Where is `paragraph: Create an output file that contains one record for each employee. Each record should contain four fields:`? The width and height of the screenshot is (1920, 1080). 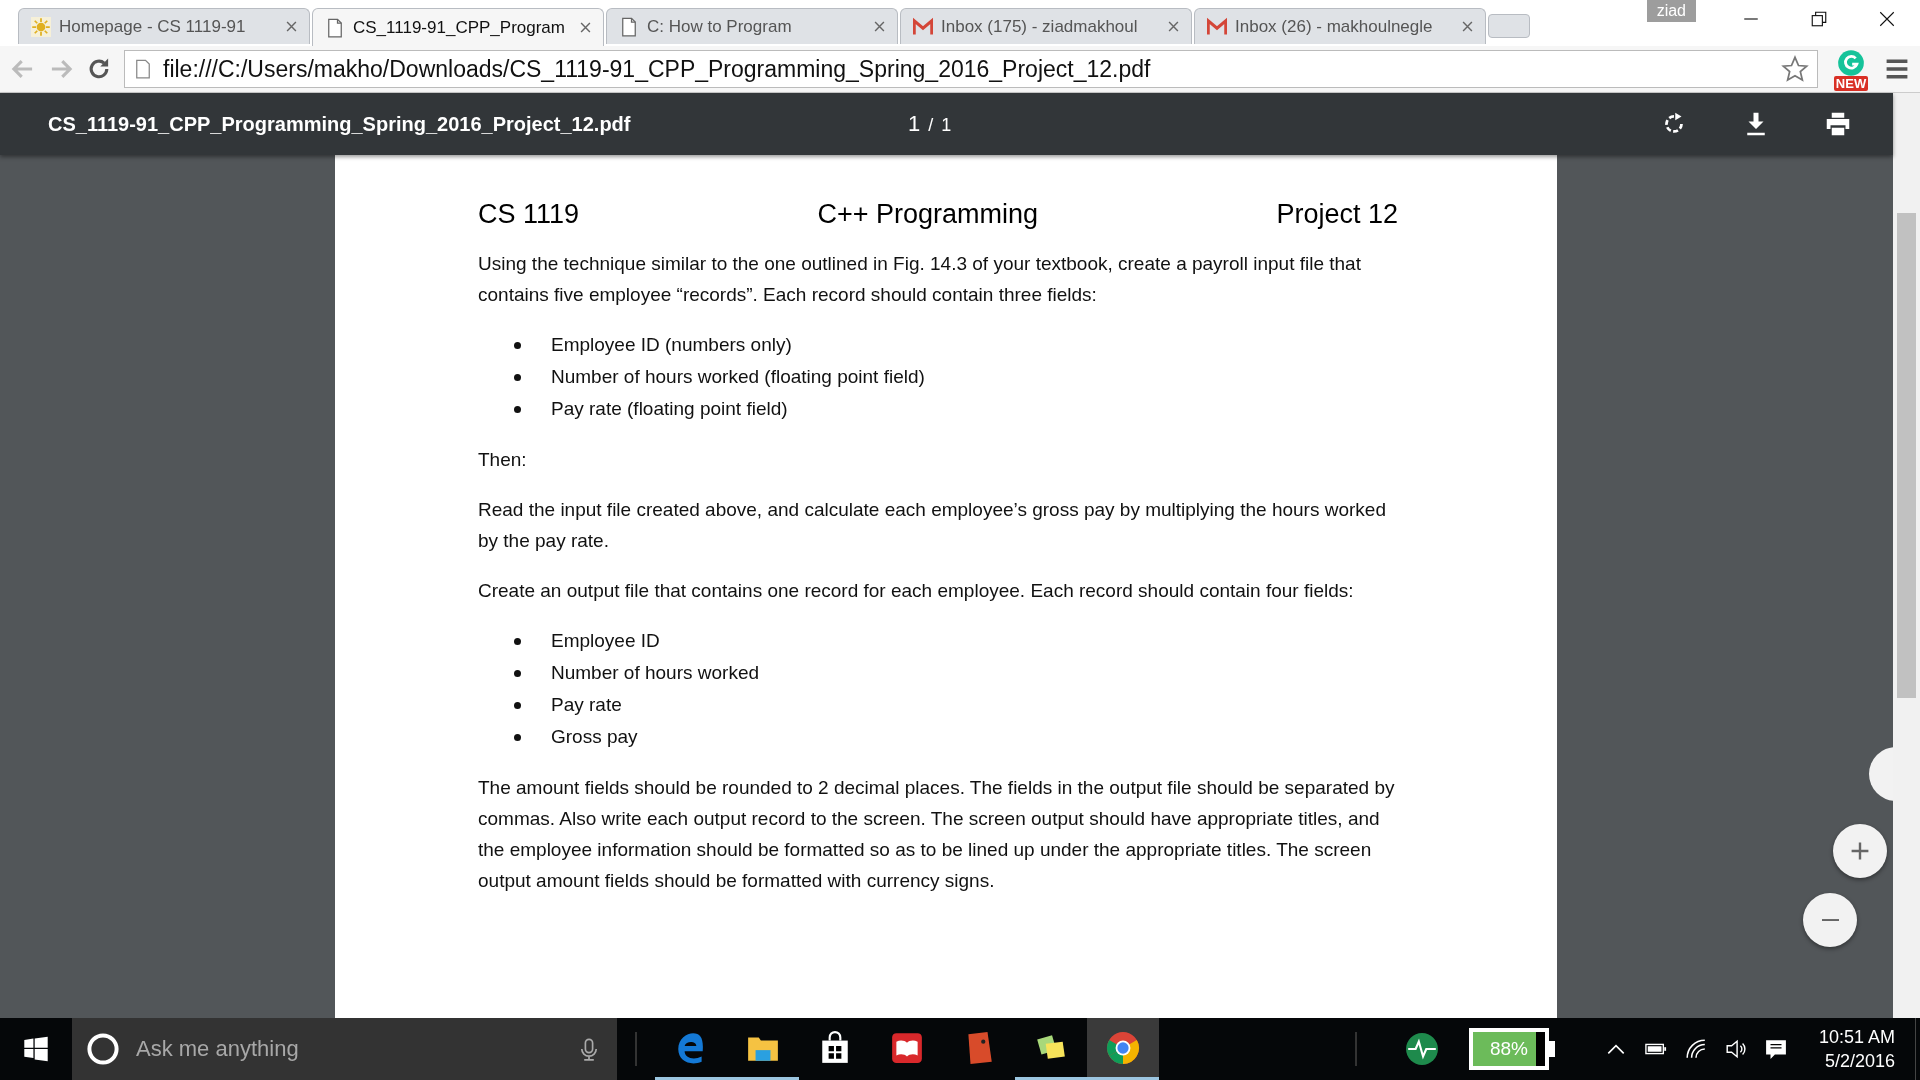
paragraph: Create an output file that contains one record for each employee. Each record should contain four fields: is located at coordinates (916, 591).